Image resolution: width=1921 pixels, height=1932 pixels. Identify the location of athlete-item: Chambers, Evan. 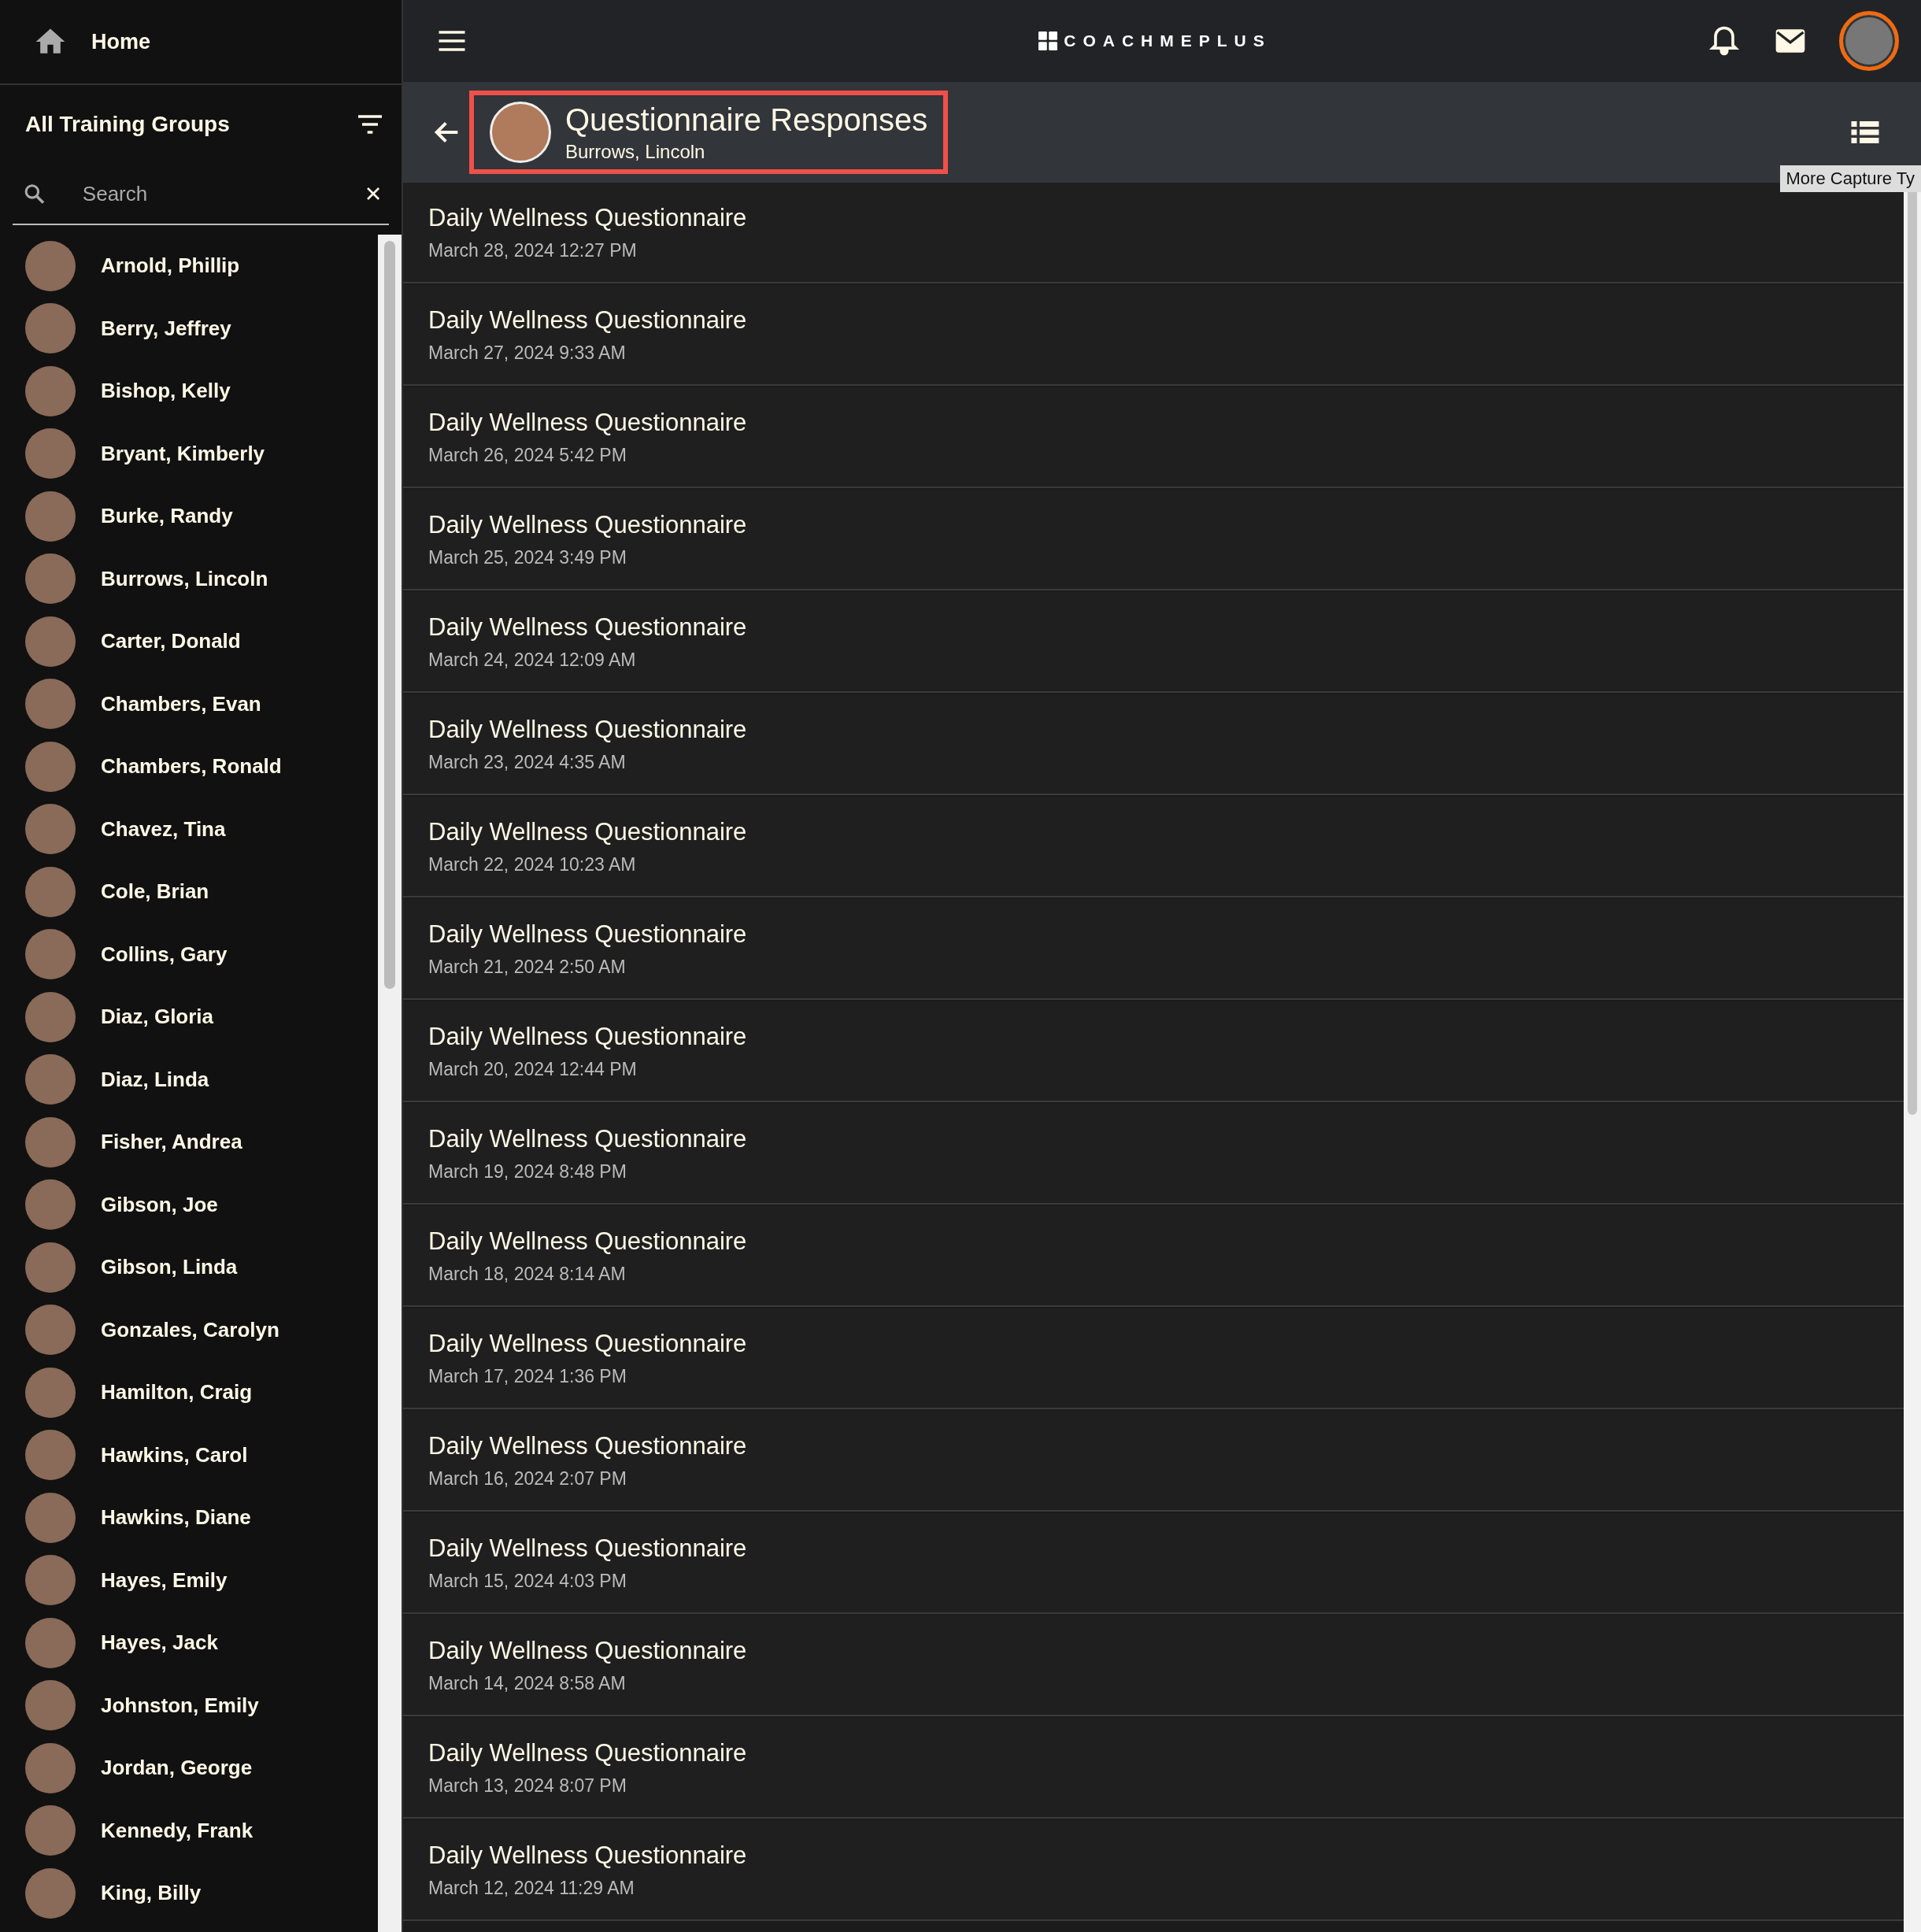
(189, 703).